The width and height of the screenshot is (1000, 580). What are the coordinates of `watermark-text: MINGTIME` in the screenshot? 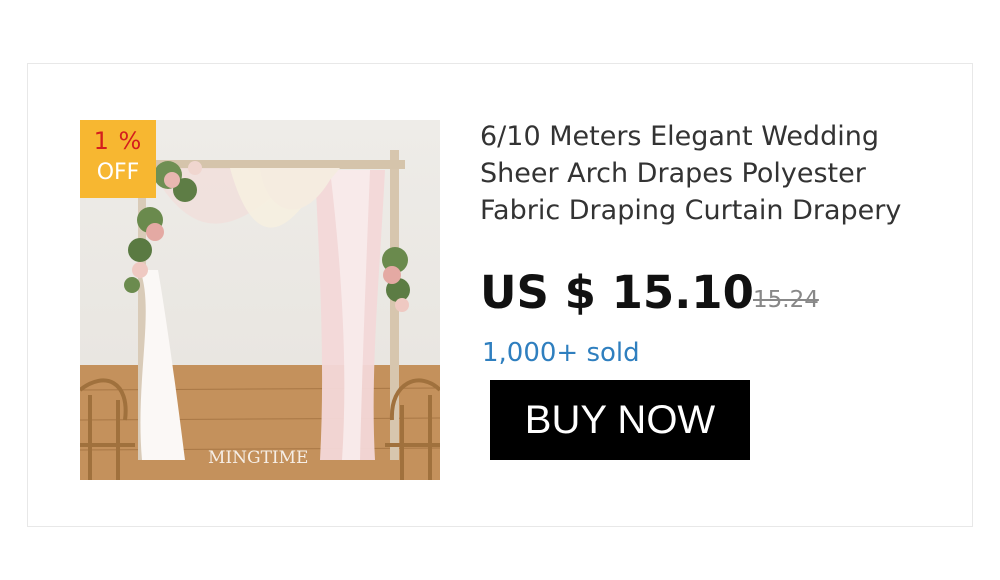 It's located at (258, 458).